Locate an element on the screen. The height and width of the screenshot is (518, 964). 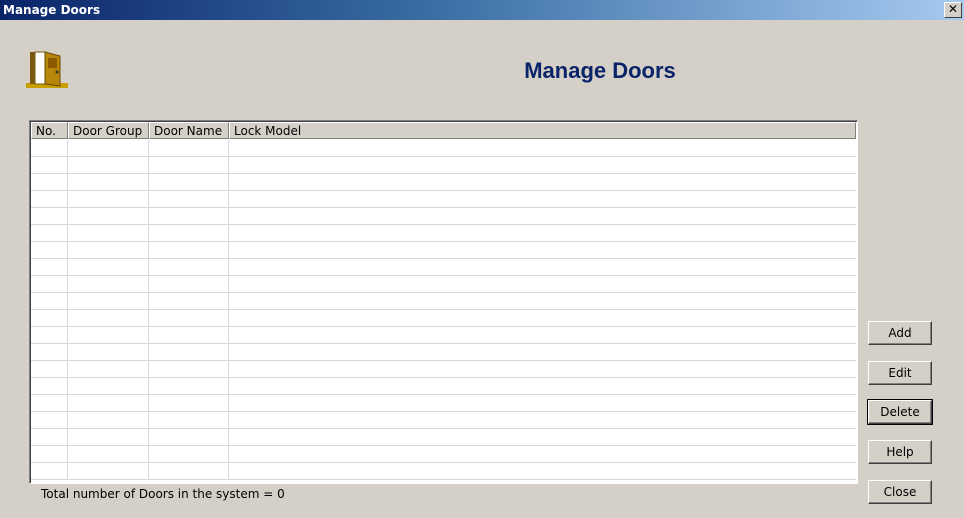
column-header-door-group: Door Group is located at coordinates (108, 130).